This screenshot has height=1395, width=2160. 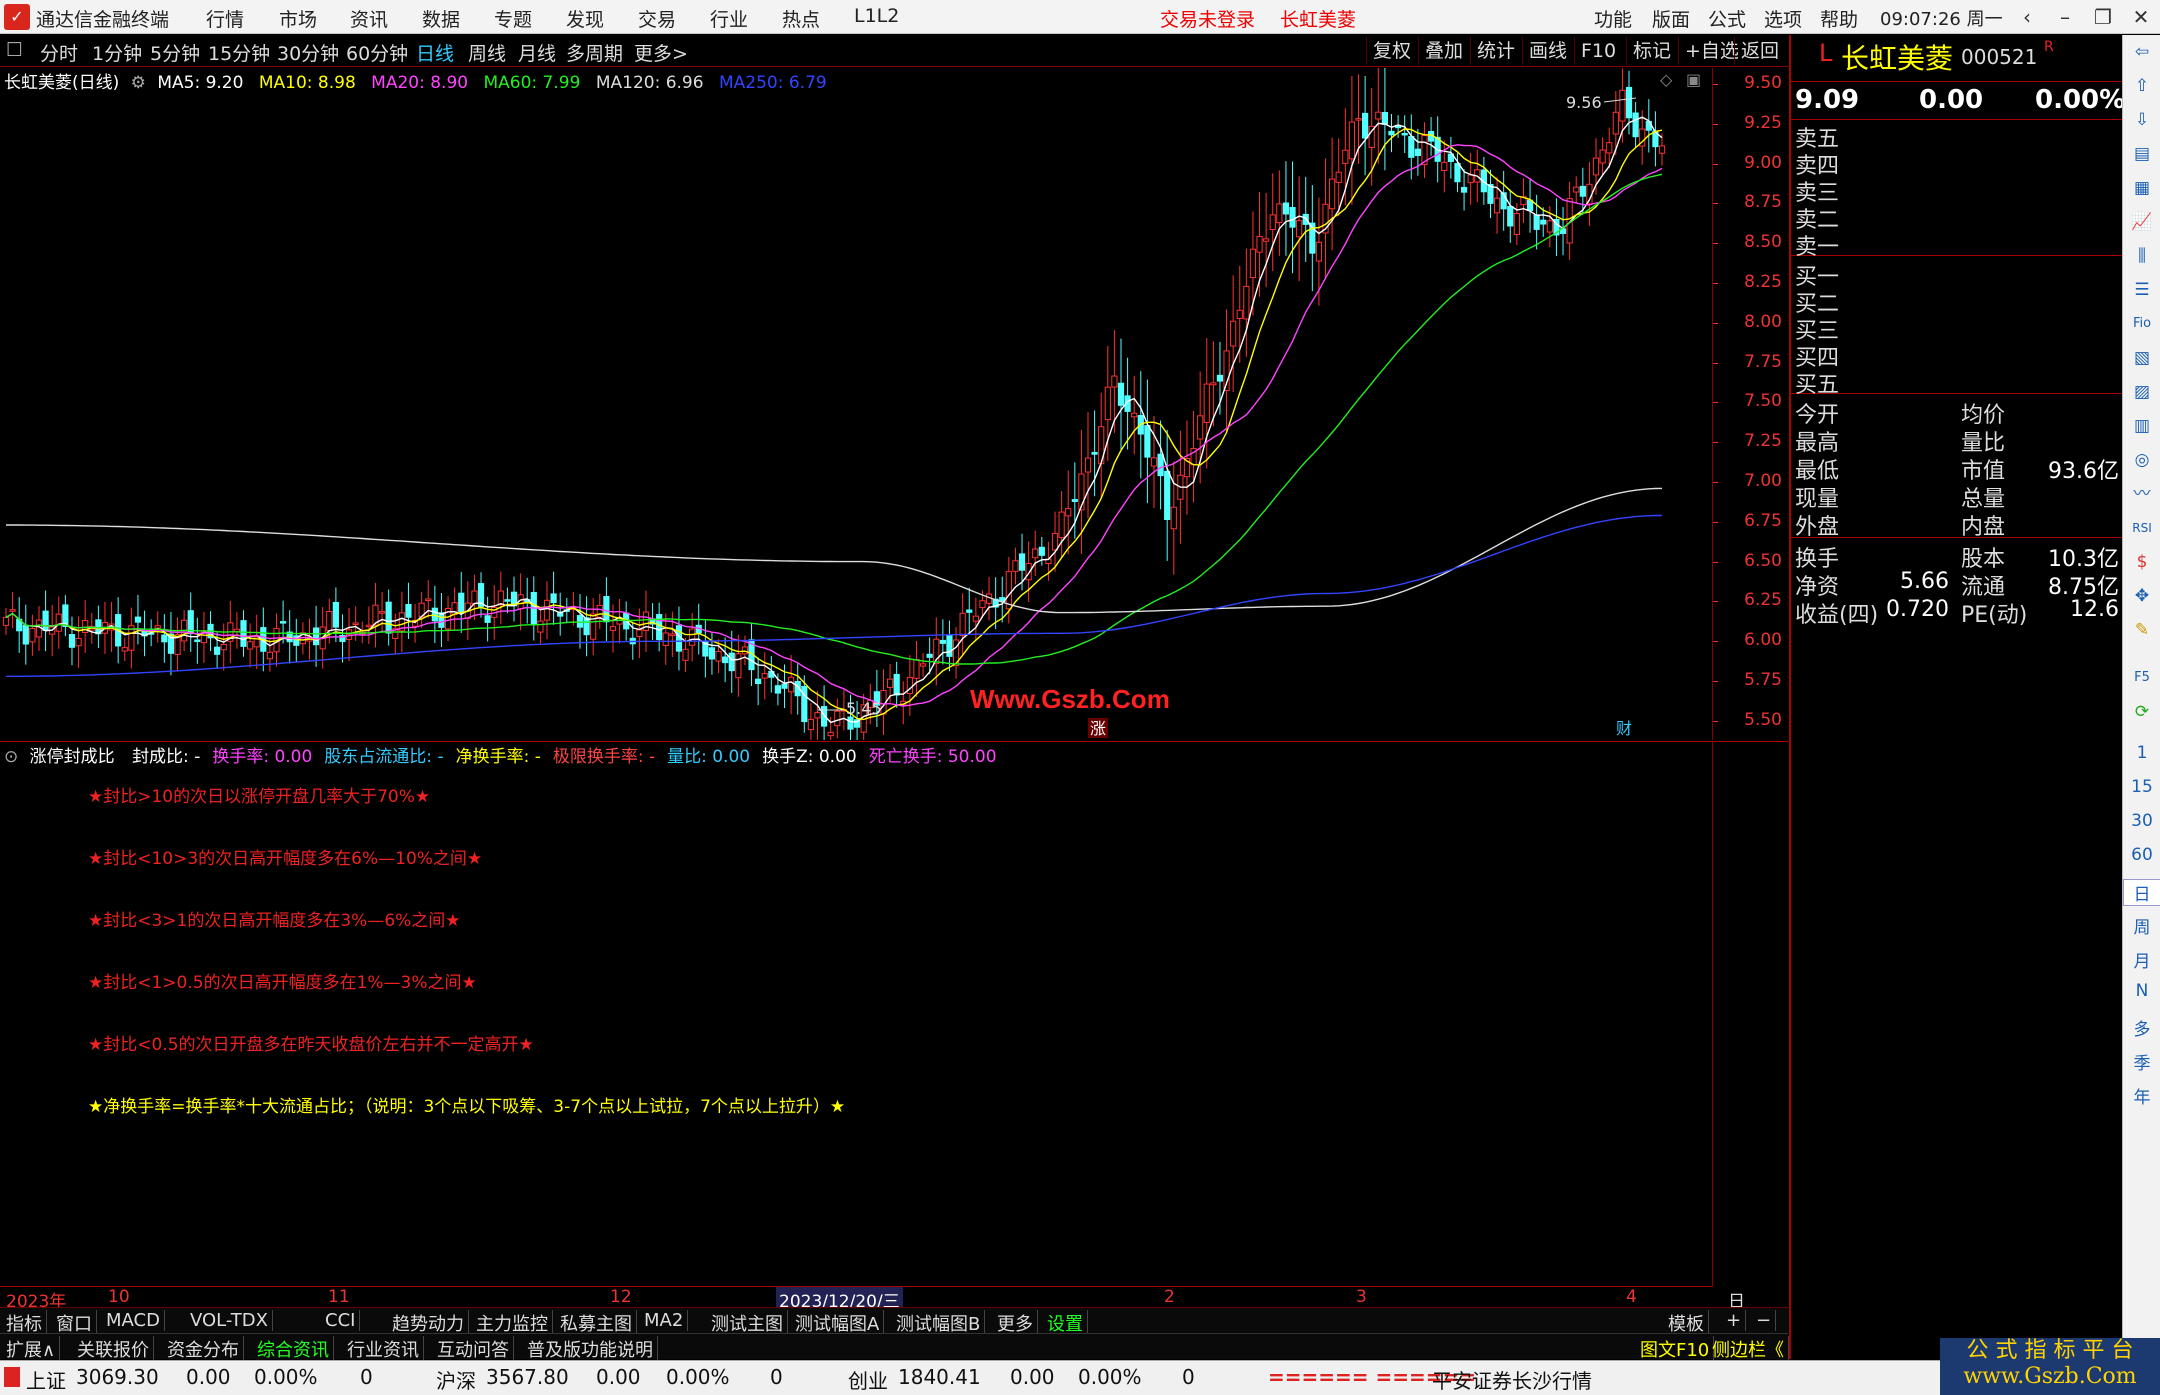 I want to click on period-15min: 15分钟, so click(x=239, y=52).